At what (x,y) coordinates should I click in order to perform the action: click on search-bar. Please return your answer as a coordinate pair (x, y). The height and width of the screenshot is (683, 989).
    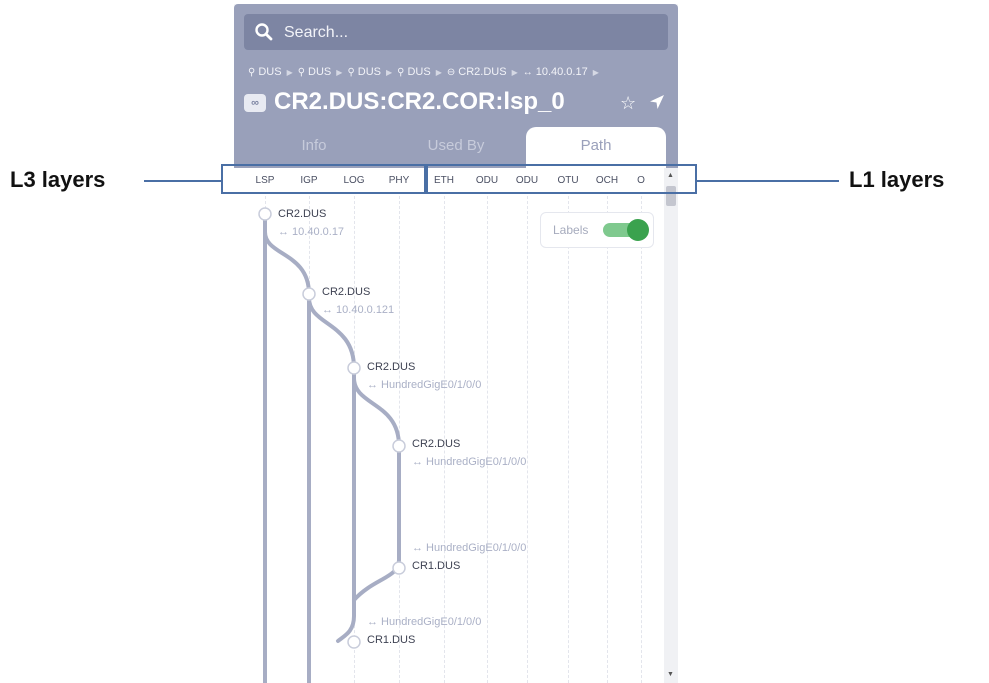
    Looking at the image, I should click on (456, 32).